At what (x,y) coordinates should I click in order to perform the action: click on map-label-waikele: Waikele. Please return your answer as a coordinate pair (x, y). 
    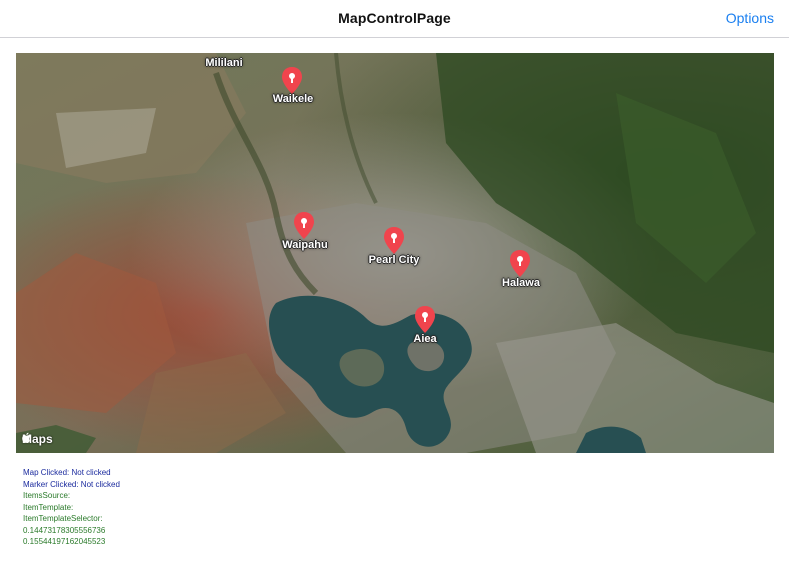
    Looking at the image, I should click on (293, 99).